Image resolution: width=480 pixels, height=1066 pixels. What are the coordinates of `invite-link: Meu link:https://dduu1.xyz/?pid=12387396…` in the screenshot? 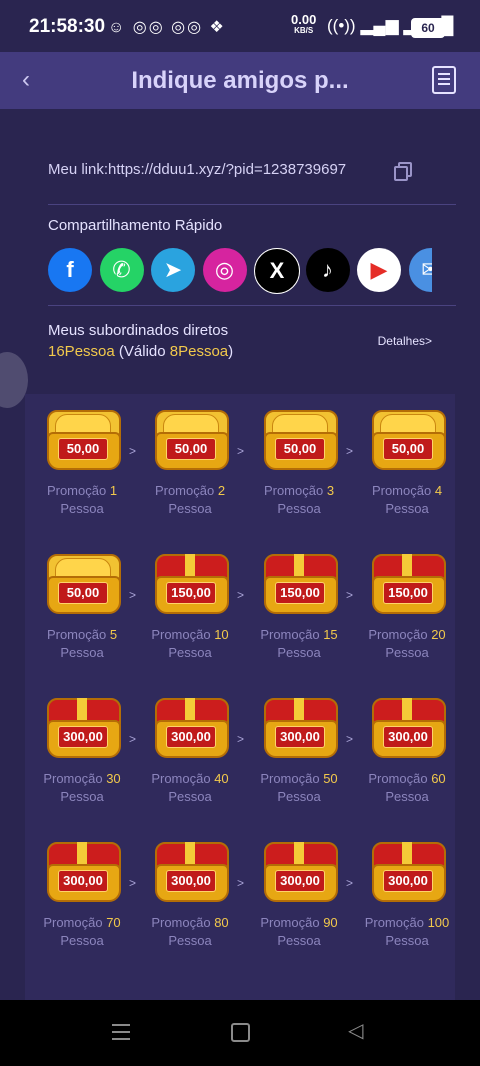 It's located at (197, 169).